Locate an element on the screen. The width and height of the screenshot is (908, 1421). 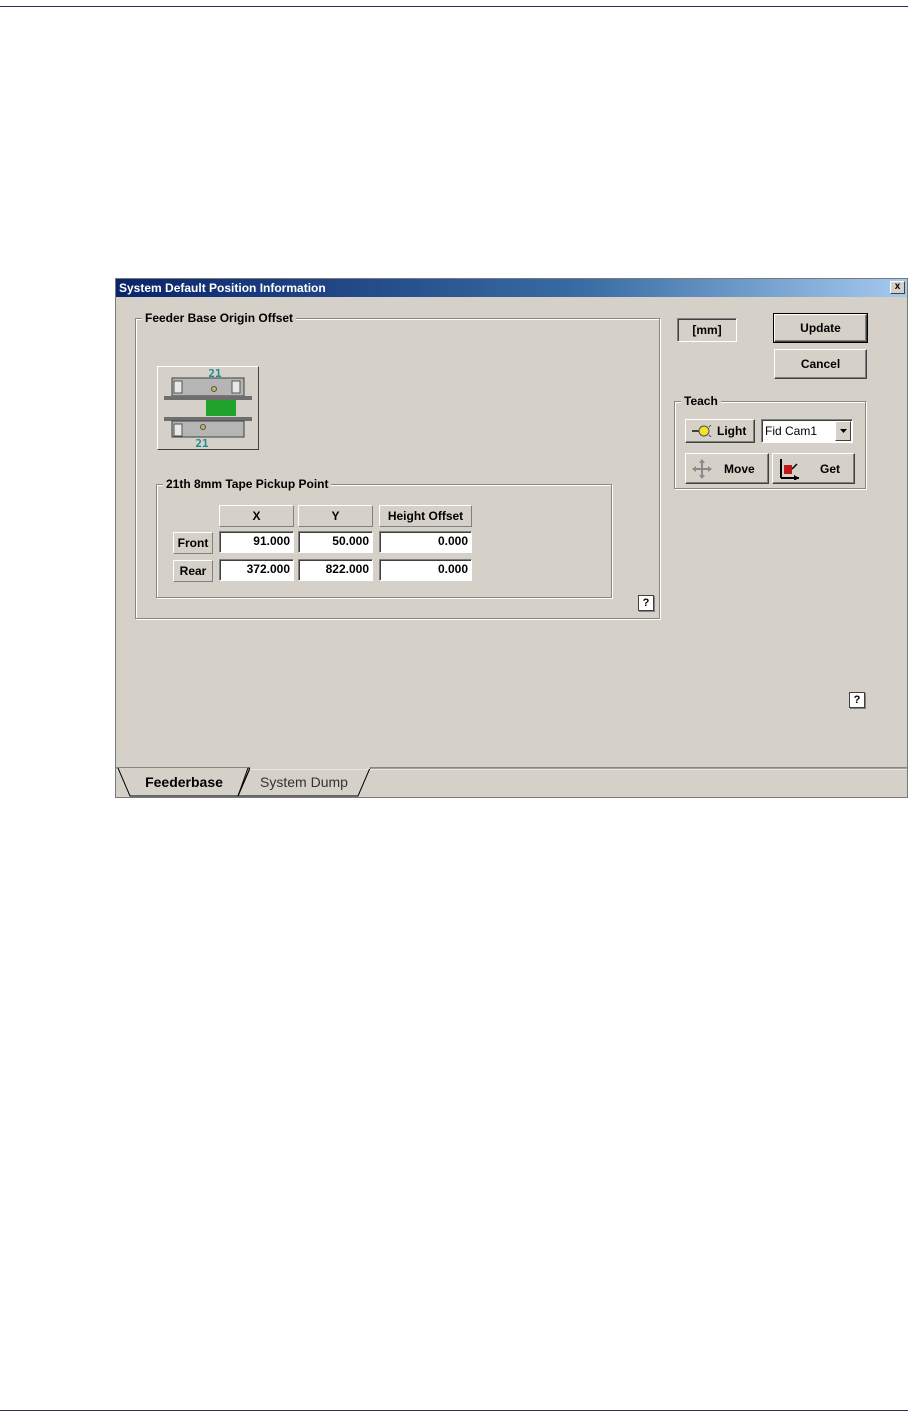
light-label: Light is located at coordinates (732, 431).